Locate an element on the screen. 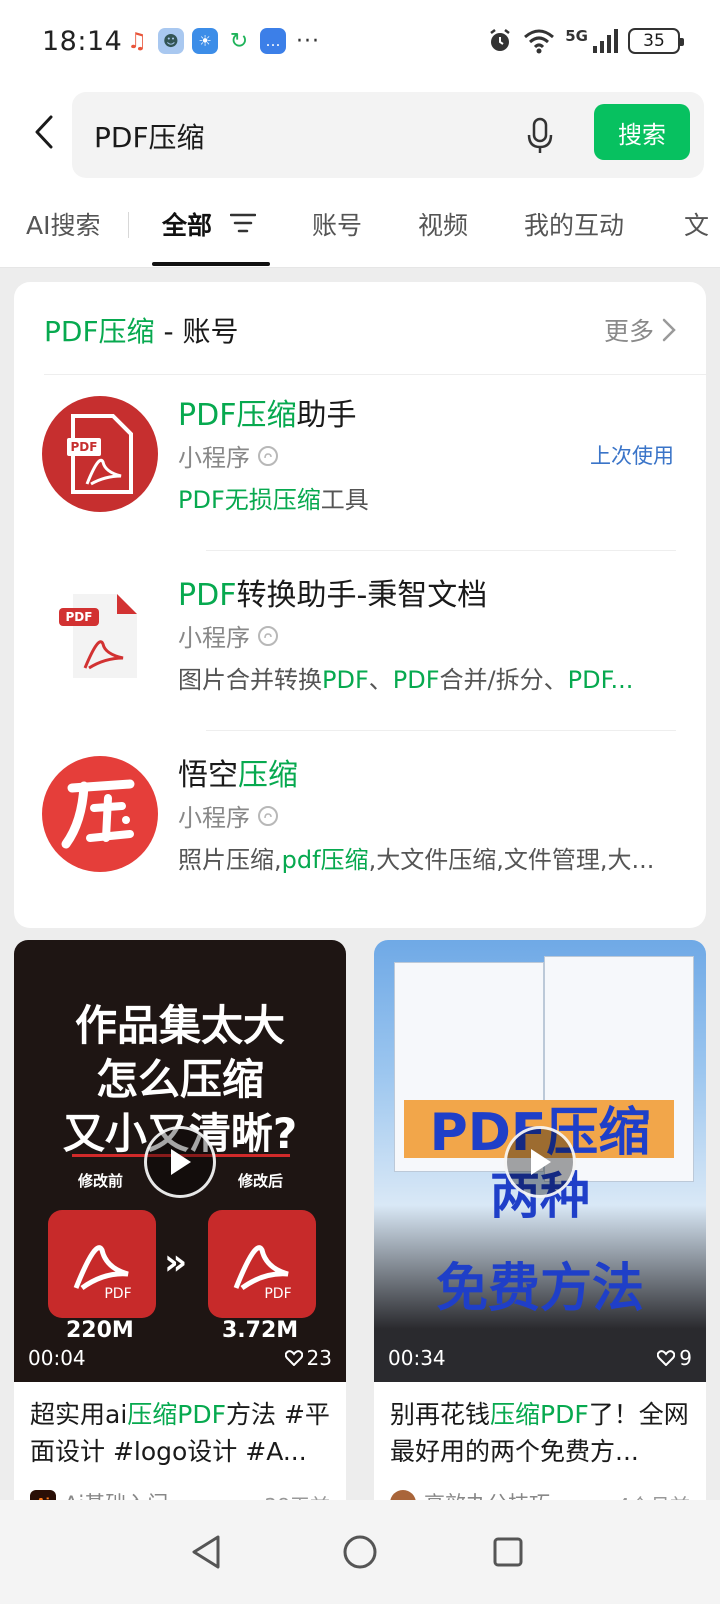  name-plain: 悟空 is located at coordinates (208, 775).